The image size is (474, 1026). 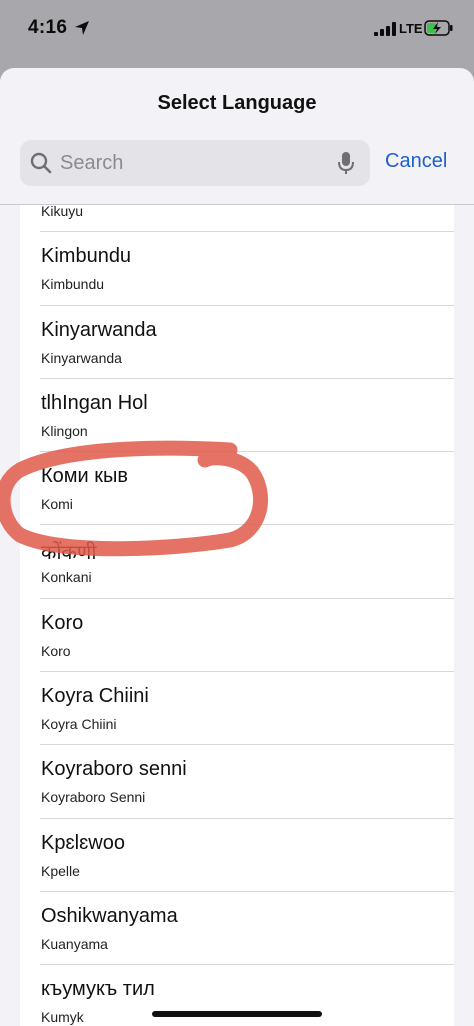 I want to click on language-row: Kimbundu Kimbundu, so click(x=247, y=269).